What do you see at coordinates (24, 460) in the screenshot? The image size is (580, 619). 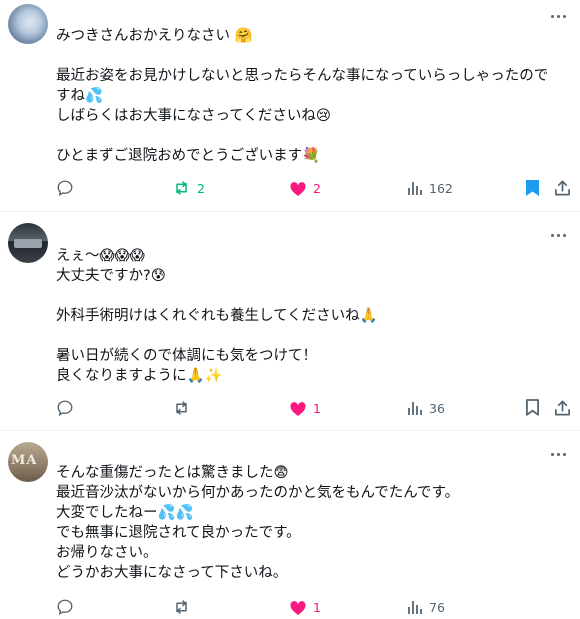 I see `avatar-label: MA` at bounding box center [24, 460].